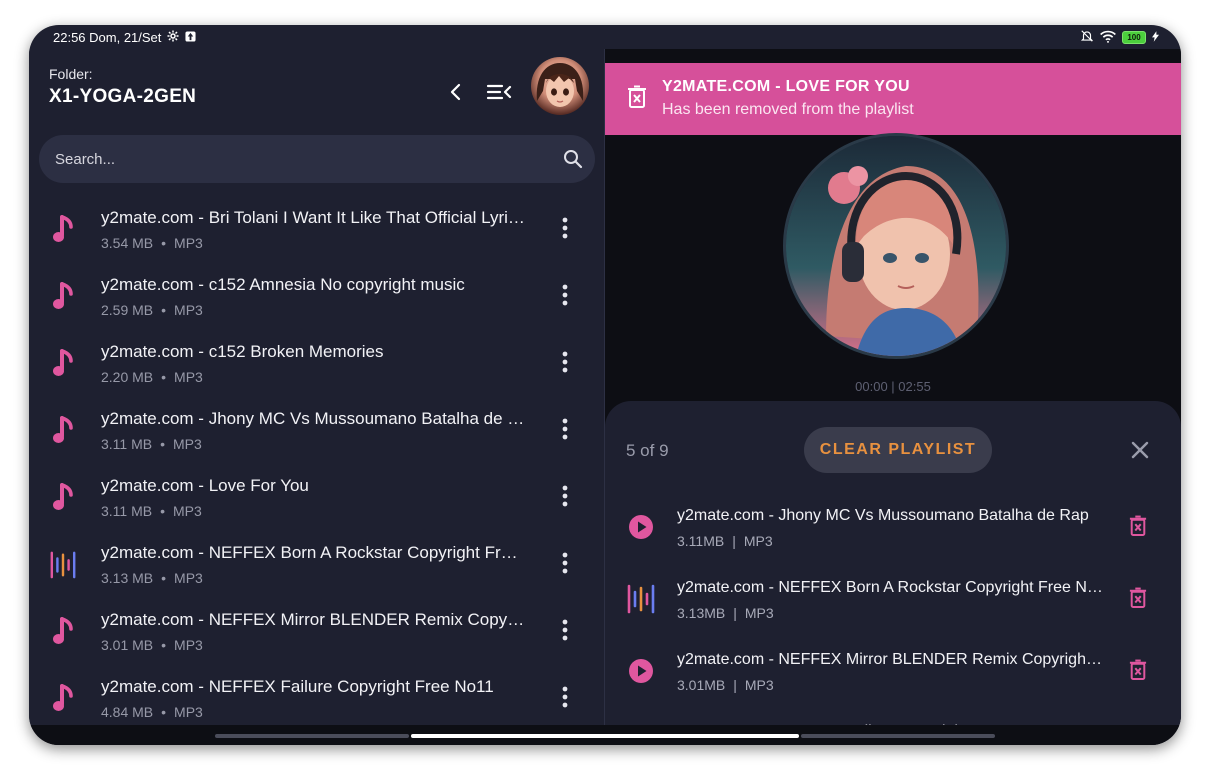 Image resolution: width=1210 pixels, height=778 pixels. Describe the element at coordinates (127, 377) in the screenshot. I see `file-size: 2.20 MB` at that location.